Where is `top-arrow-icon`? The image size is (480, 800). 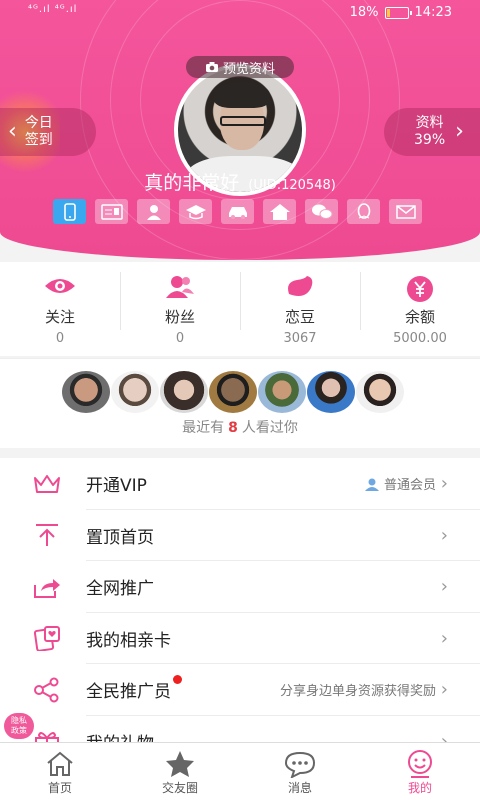 top-arrow-icon is located at coordinates (47, 535).